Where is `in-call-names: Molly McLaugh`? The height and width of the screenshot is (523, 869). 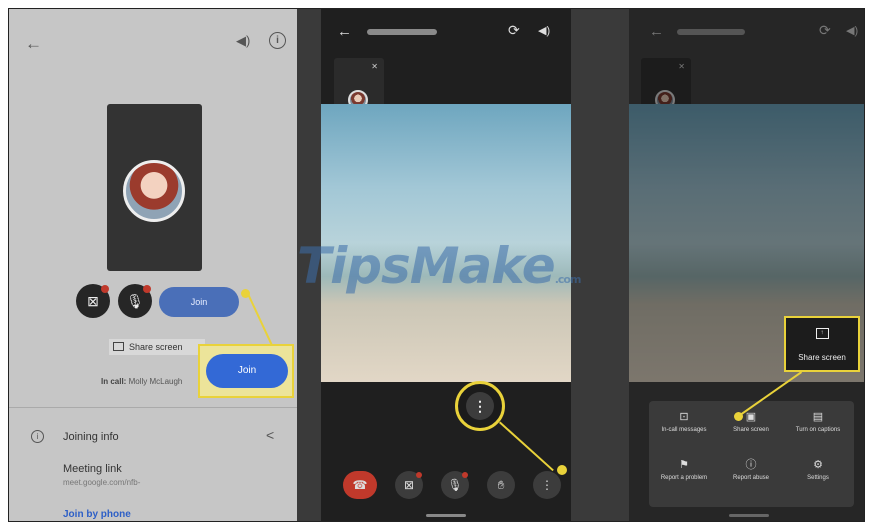 in-call-names: Molly McLaugh is located at coordinates (155, 381).